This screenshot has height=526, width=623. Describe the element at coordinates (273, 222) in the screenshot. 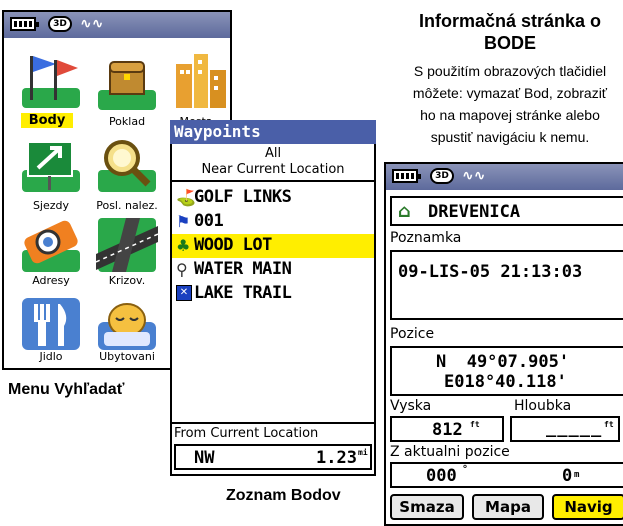

I see `list-item: ⚑ 001` at that location.